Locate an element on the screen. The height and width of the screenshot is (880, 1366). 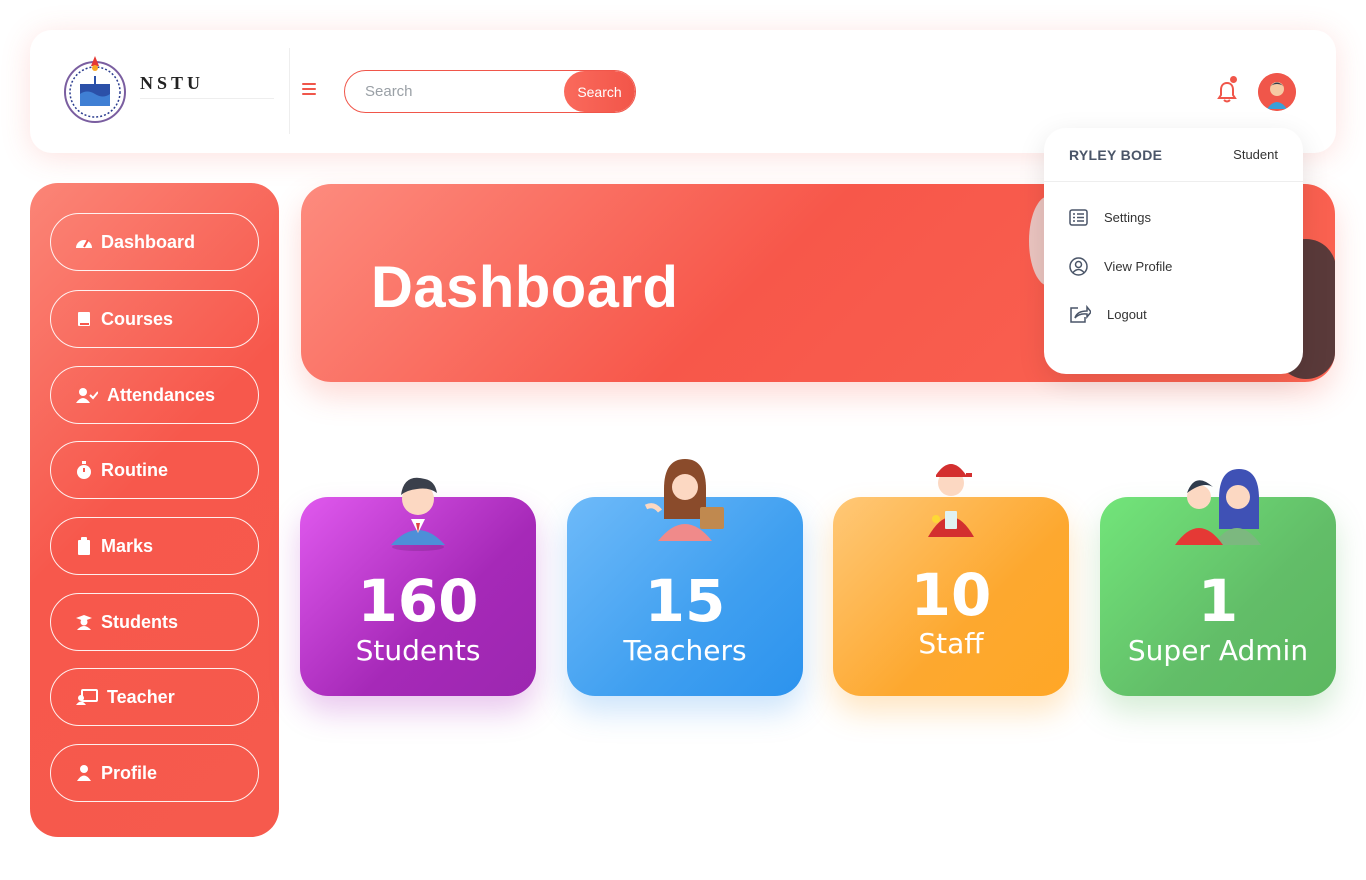
stat-value: 15 is located at coordinates (685, 601).